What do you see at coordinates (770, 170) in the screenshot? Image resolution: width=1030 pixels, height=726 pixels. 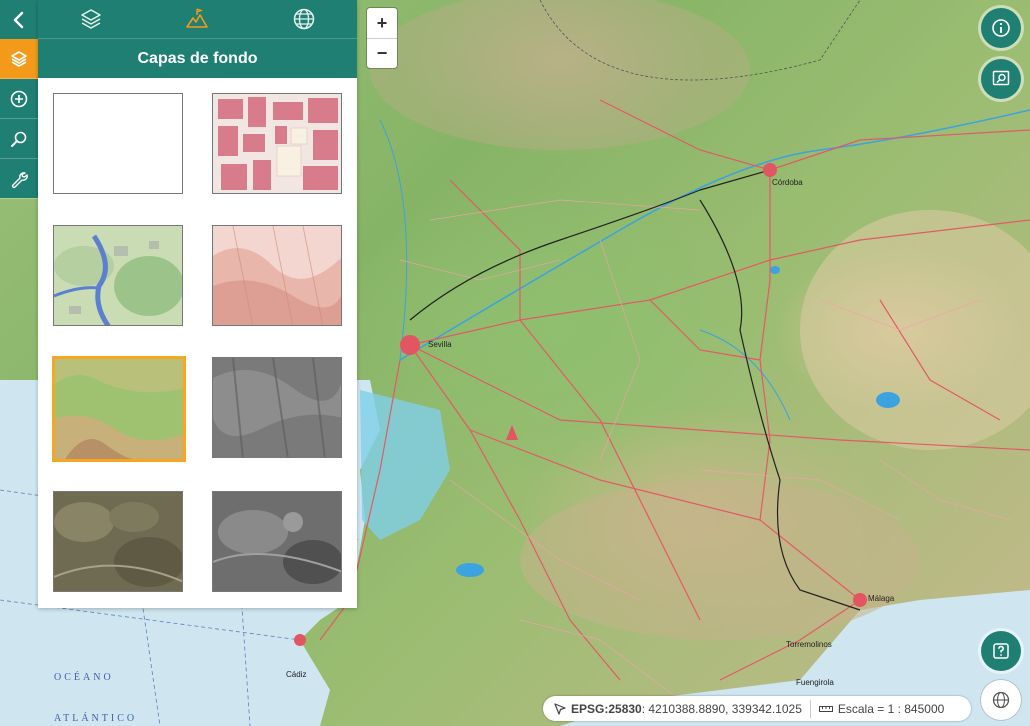 I see `city-cordoba` at bounding box center [770, 170].